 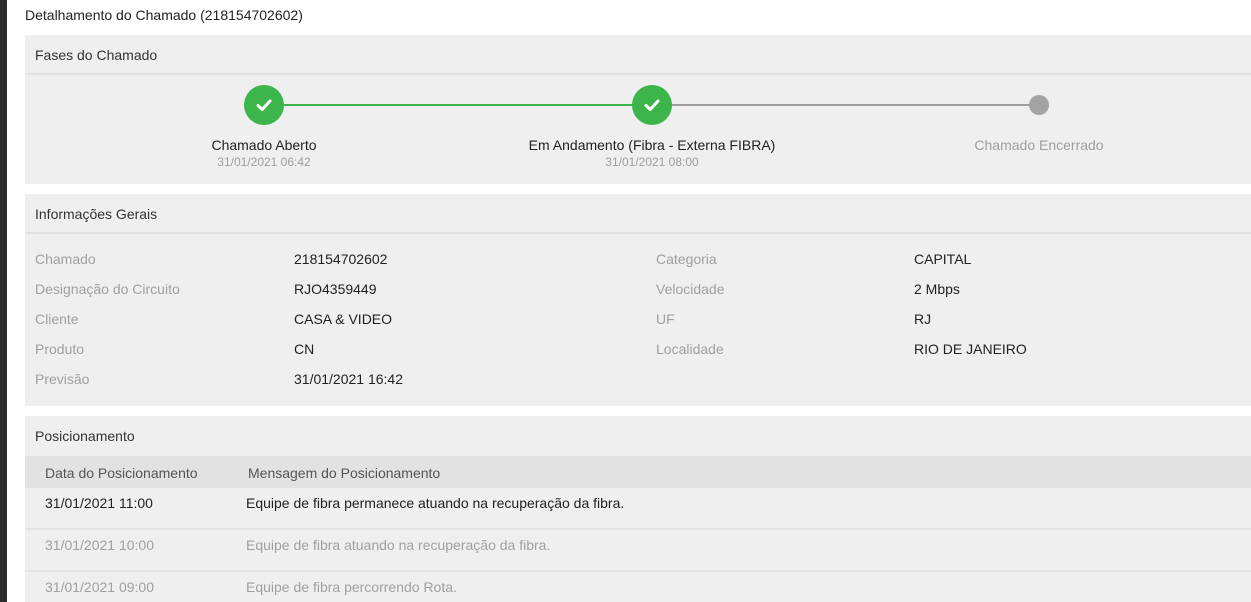 What do you see at coordinates (652, 162) in the screenshot?
I see `step-2-date: 31/01/2021 08:00` at bounding box center [652, 162].